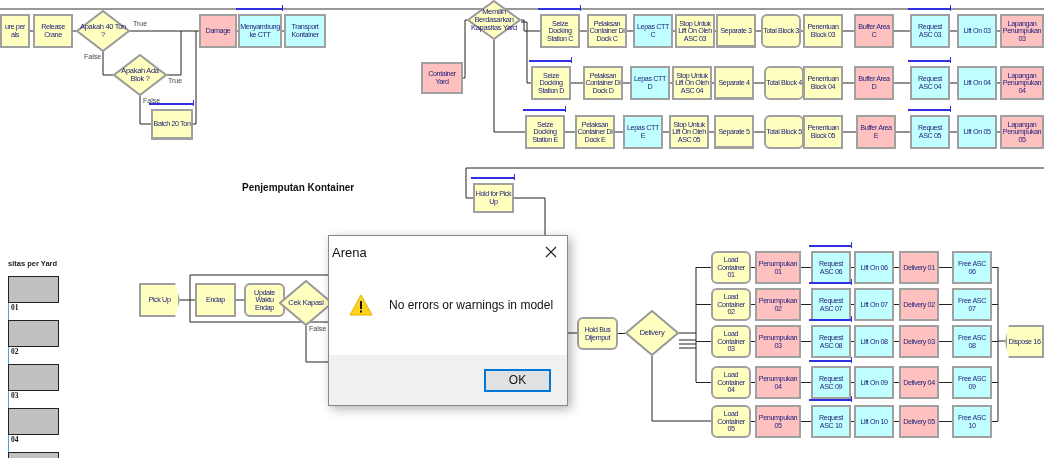 The image size is (1044, 458). Describe the element at coordinates (361, 304) in the screenshot. I see `warning-icon` at that location.